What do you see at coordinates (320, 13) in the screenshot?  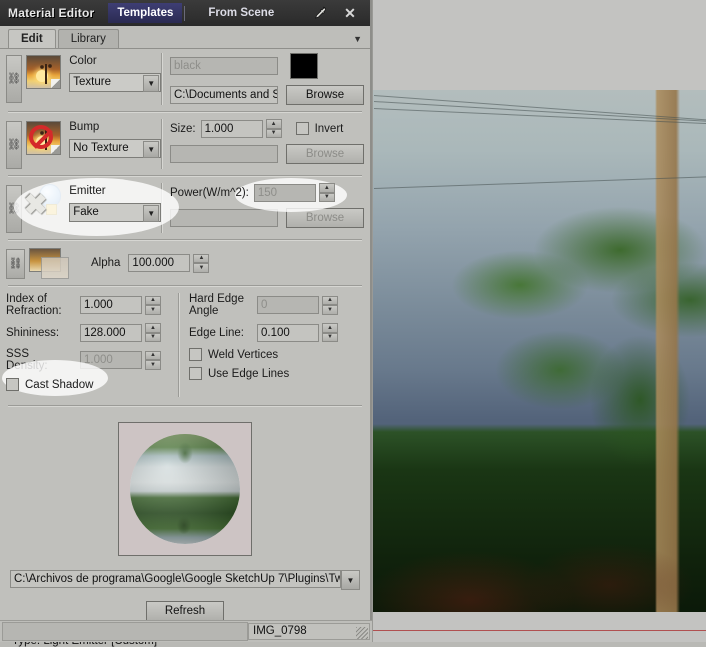 I see `eyedropper-icon` at bounding box center [320, 13].